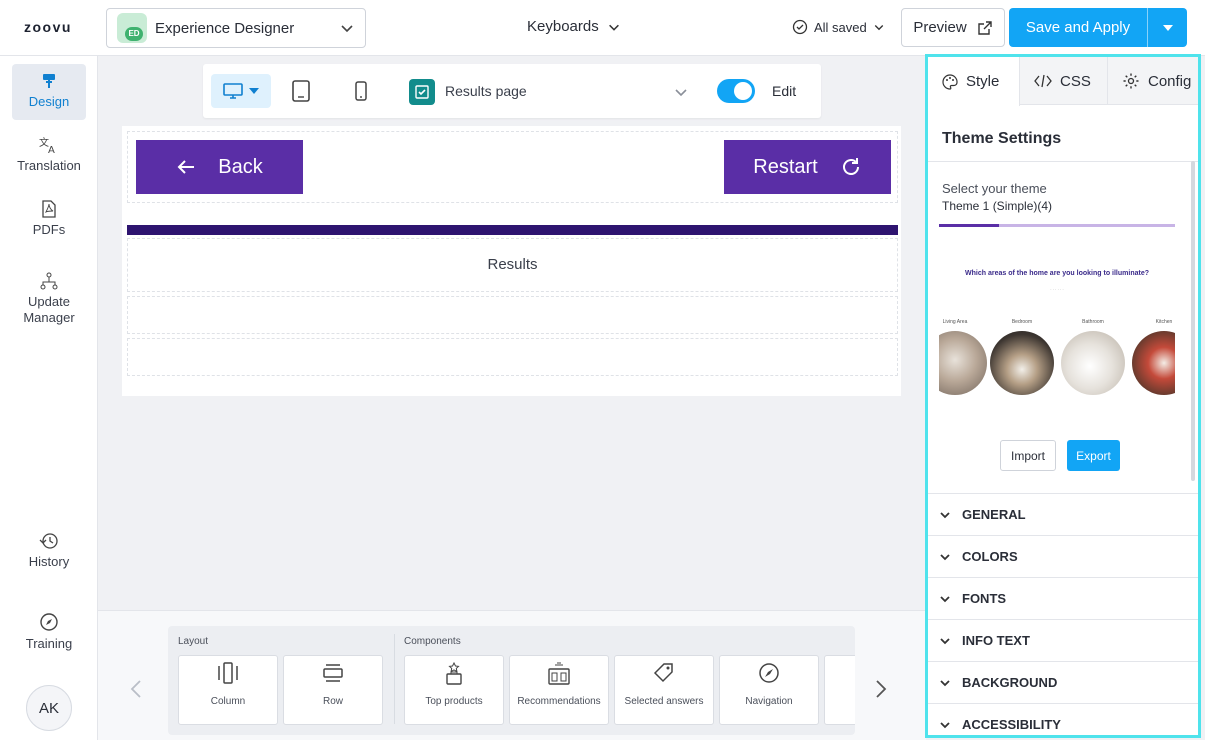 Image resolution: width=1205 pixels, height=740 pixels. I want to click on user-avatar: AK, so click(49, 708).